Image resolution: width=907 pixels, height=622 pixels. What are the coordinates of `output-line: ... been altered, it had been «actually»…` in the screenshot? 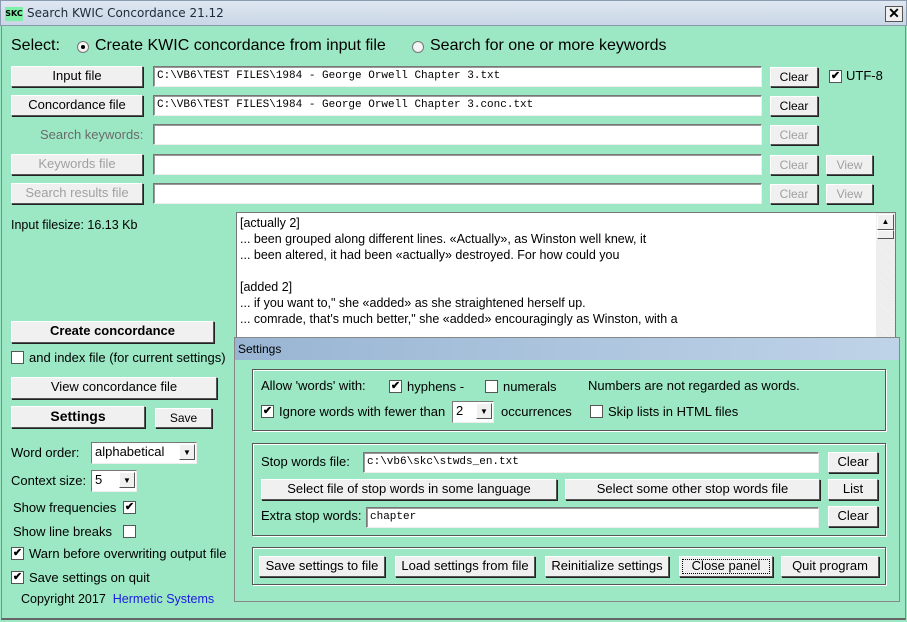 It's located at (430, 255).